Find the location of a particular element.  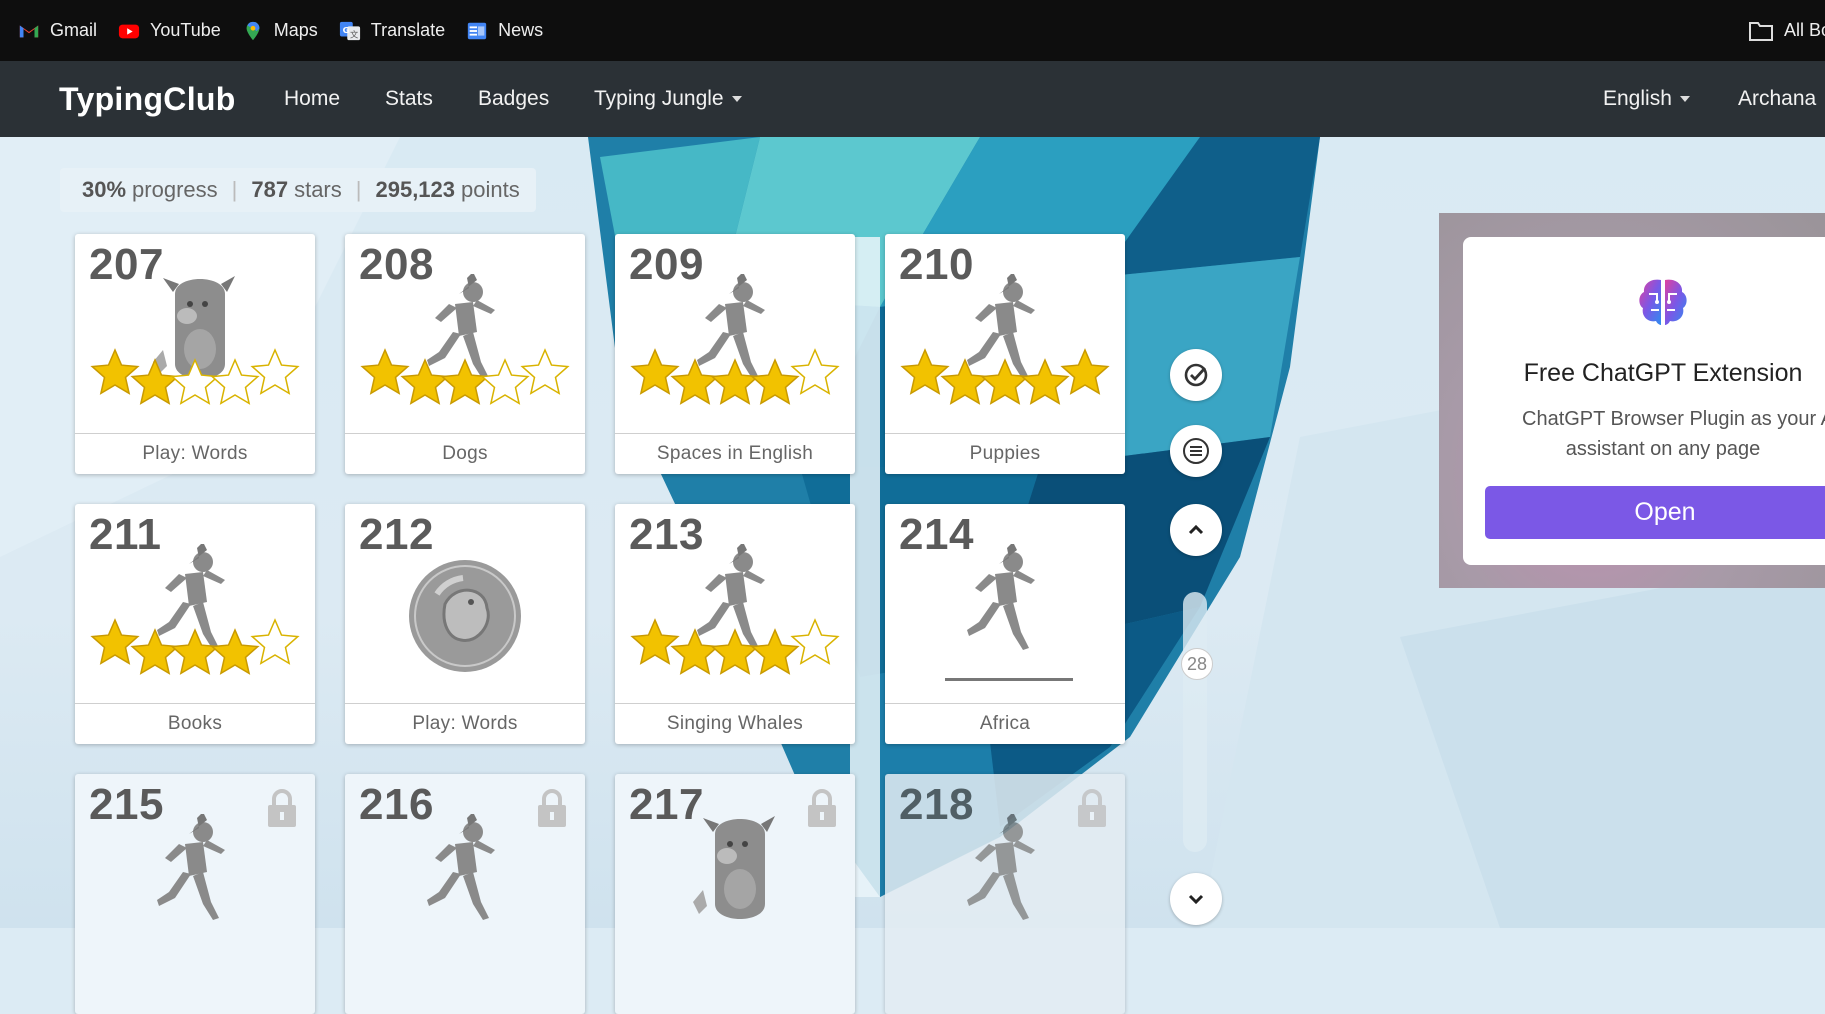

bookmark-maps: Maps is located at coordinates (280, 31).